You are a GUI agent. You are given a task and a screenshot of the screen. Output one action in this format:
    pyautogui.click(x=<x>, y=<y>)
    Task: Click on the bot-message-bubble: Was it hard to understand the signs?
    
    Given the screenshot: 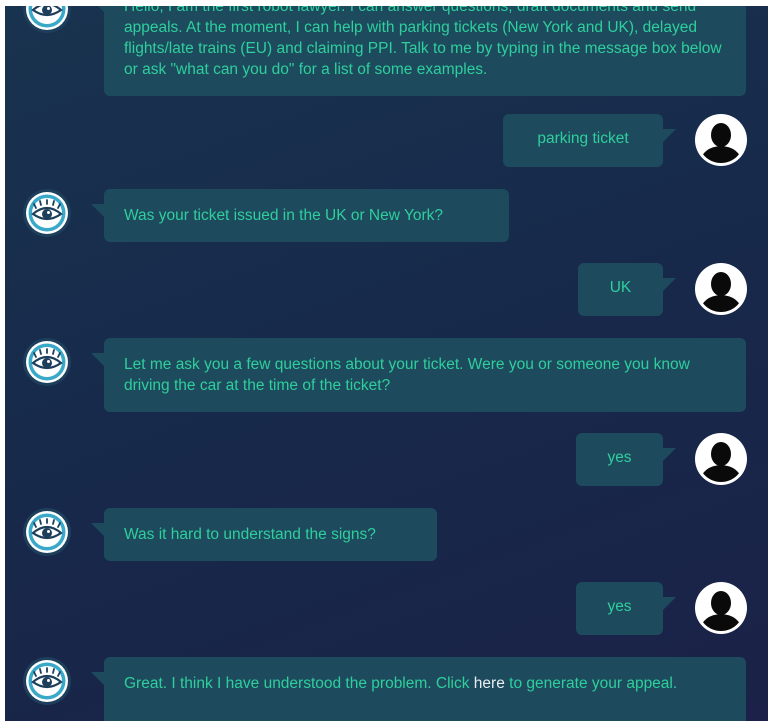 What is the action you would take?
    pyautogui.click(x=264, y=534)
    